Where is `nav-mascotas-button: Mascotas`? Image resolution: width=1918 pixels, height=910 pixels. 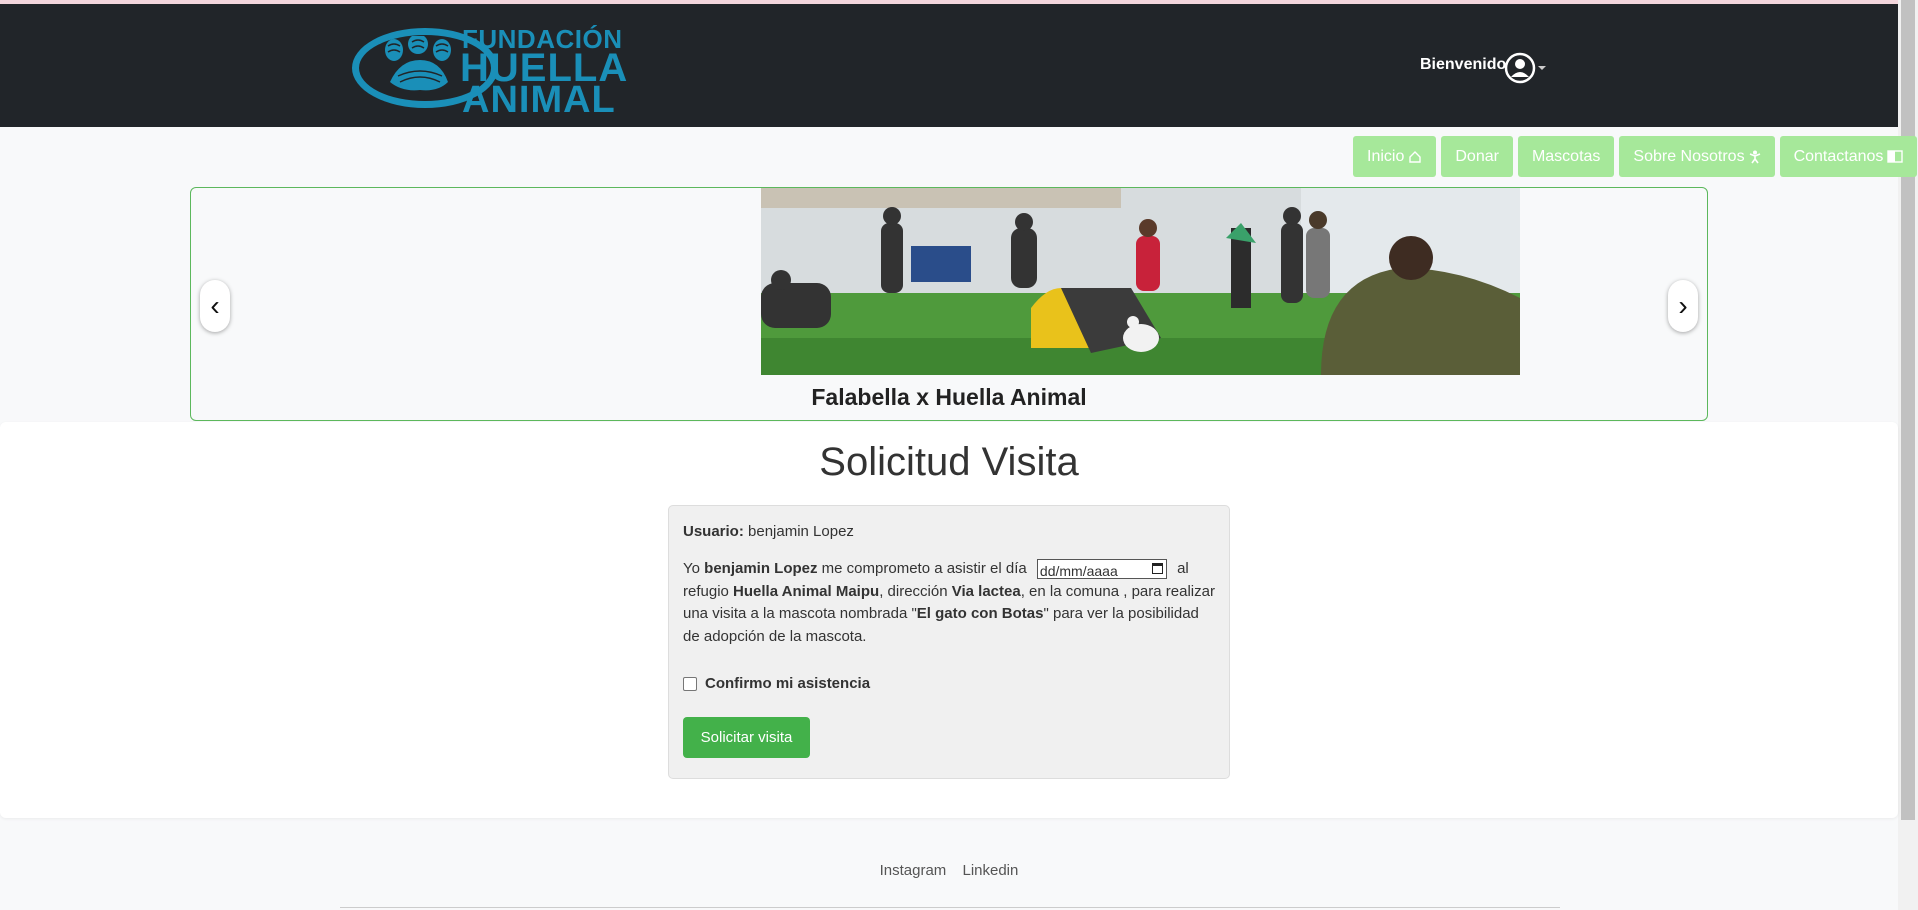
nav-mascotas-button: Mascotas is located at coordinates (1566, 156).